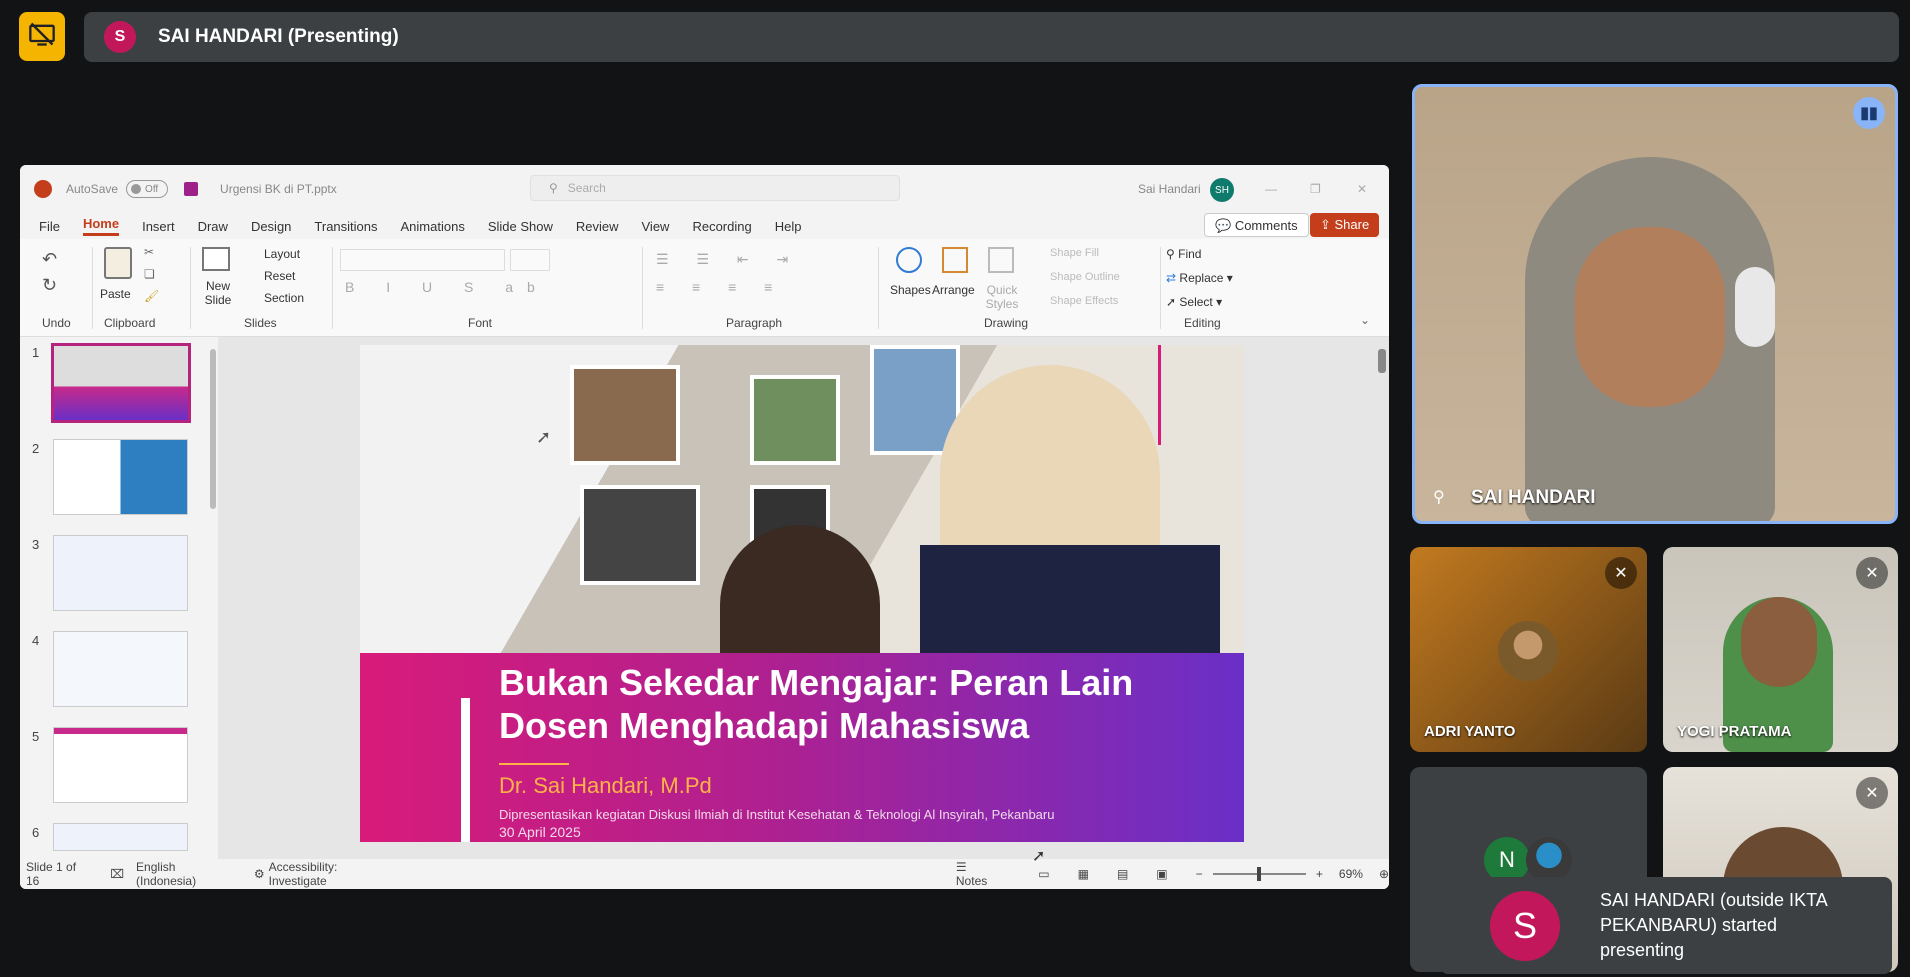 The width and height of the screenshot is (1910, 977). I want to click on accessibility-icon: ⚙, so click(259, 874).